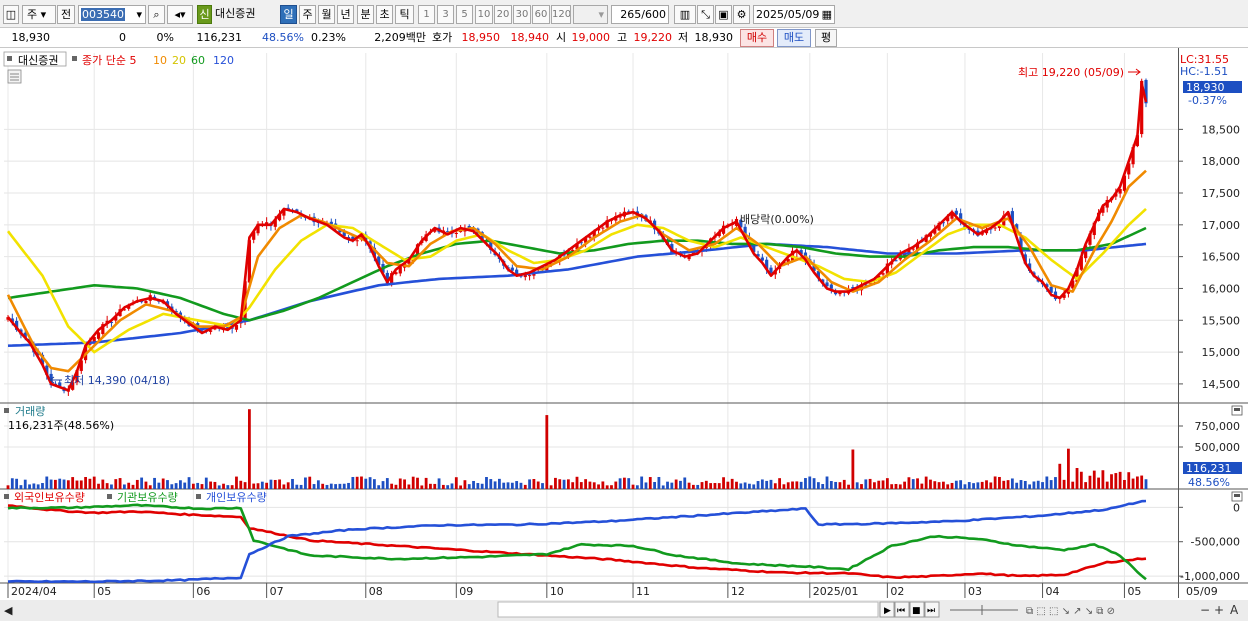 This screenshot has height=621, width=1248. What do you see at coordinates (236, 497) in the screenshot?
I see `legend-individual: 개인보유수량` at bounding box center [236, 497].